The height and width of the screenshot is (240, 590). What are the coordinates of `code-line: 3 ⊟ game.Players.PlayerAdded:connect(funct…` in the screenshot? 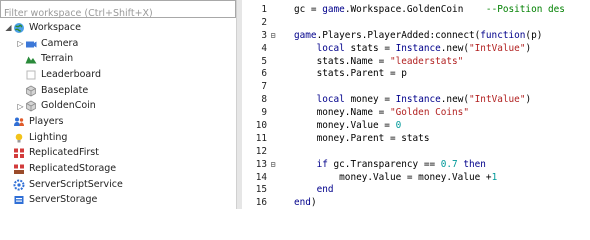 It's located at (416, 35).